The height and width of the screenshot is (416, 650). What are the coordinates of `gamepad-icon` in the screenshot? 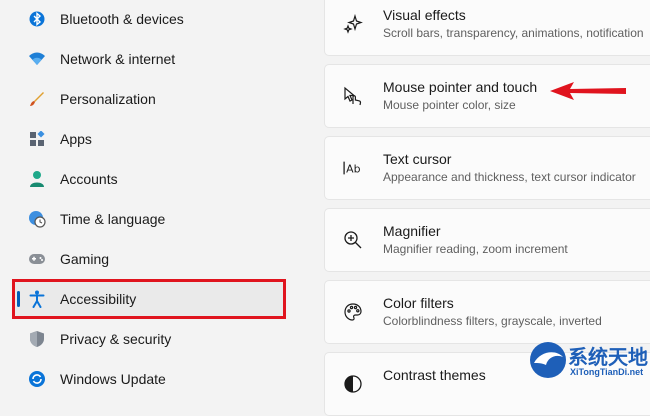 It's located at (37, 259).